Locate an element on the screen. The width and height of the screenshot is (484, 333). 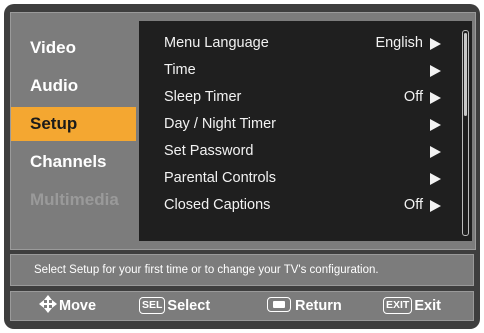
select-label: Select is located at coordinates (189, 306).